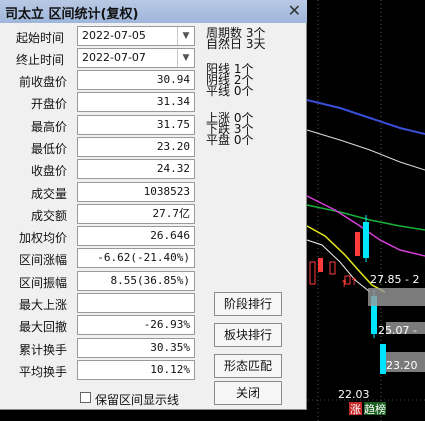  Describe the element at coordinates (136, 281) in the screenshot. I see `stat-value-field: 8.55(36.85%)` at that location.